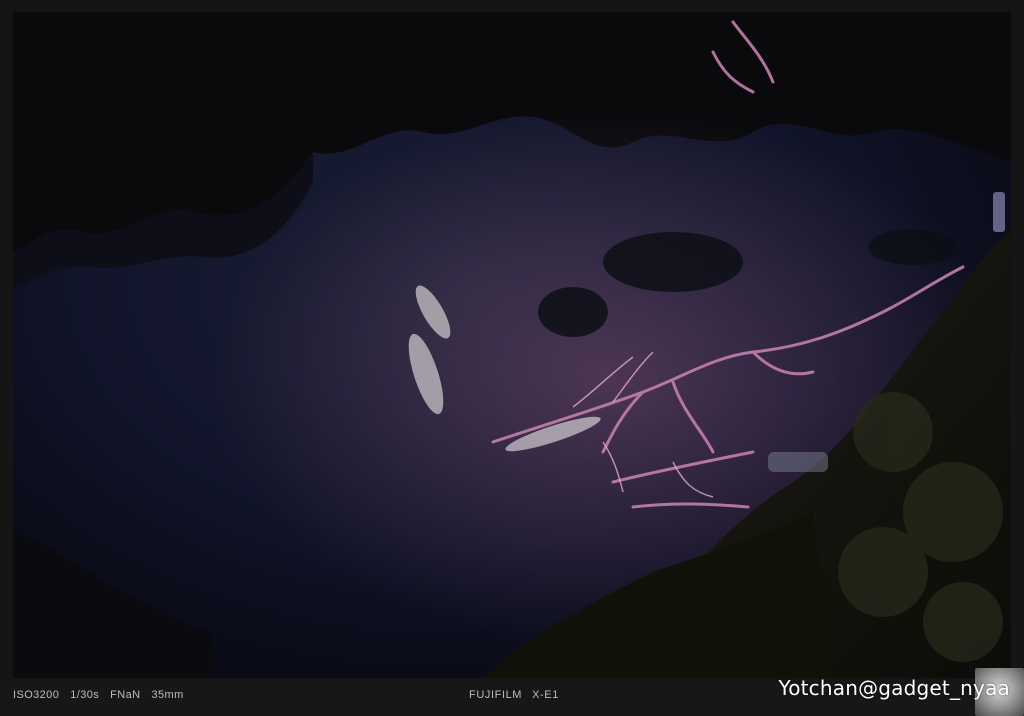  Describe the element at coordinates (85, 695) in the screenshot. I see `shutter-value: 1/30s` at that location.